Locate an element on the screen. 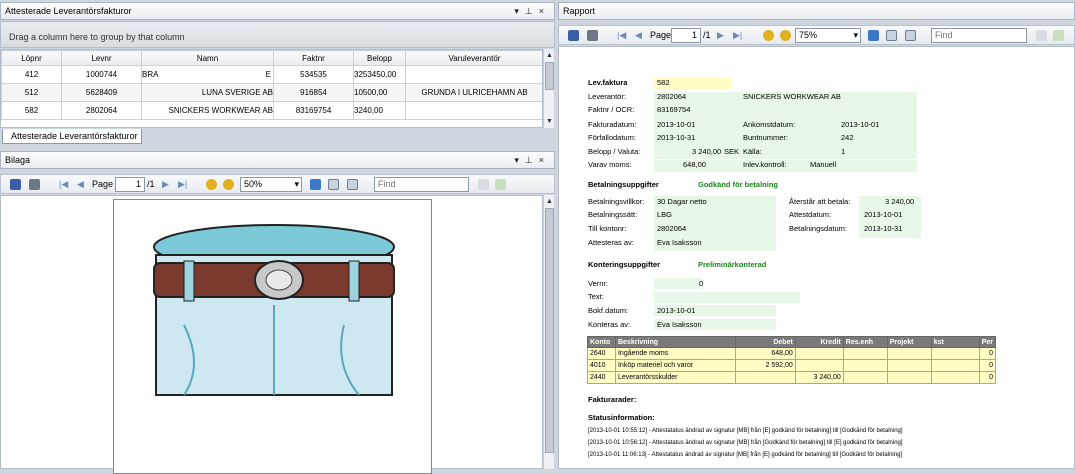 Image resolution: width=1075 pixels, height=474 pixels. betalning-status: Godkänd för betalning is located at coordinates (738, 184).